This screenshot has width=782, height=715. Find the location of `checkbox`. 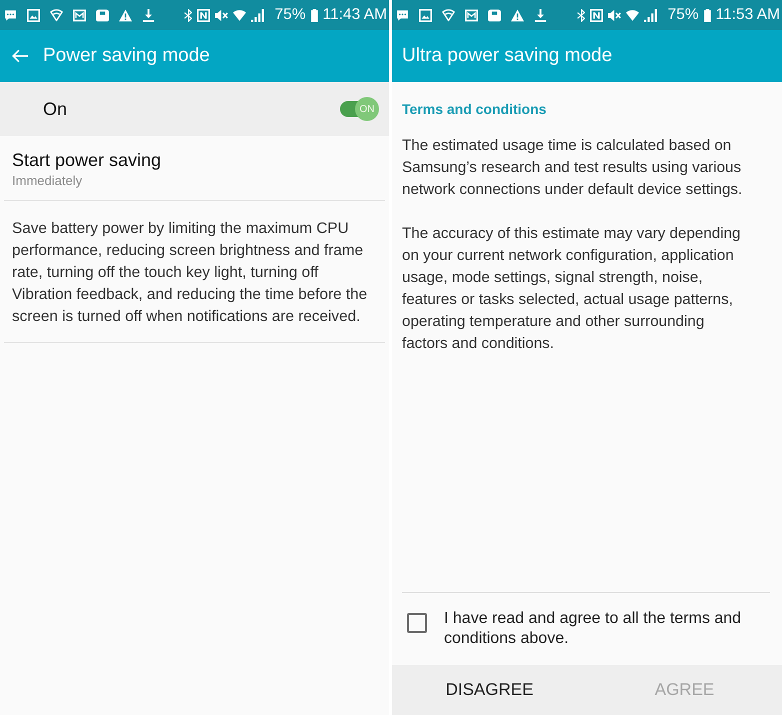

checkbox is located at coordinates (417, 623).